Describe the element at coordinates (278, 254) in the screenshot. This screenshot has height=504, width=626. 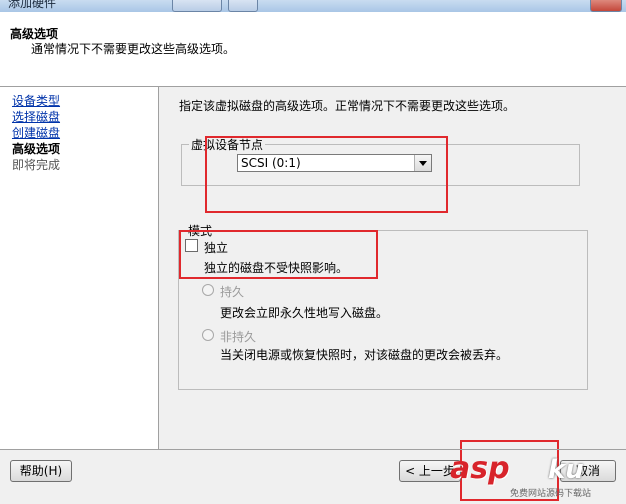
I see `highlight-independent` at that location.